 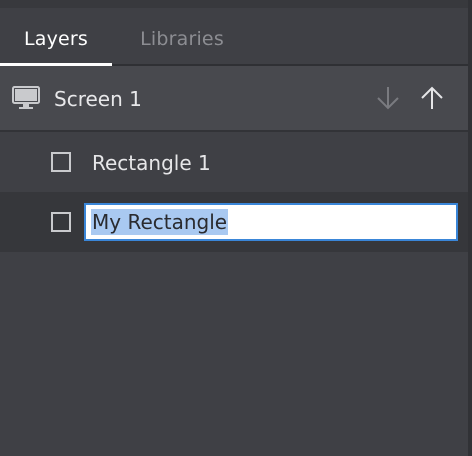 I want to click on arrow-down-icon, so click(x=388, y=98).